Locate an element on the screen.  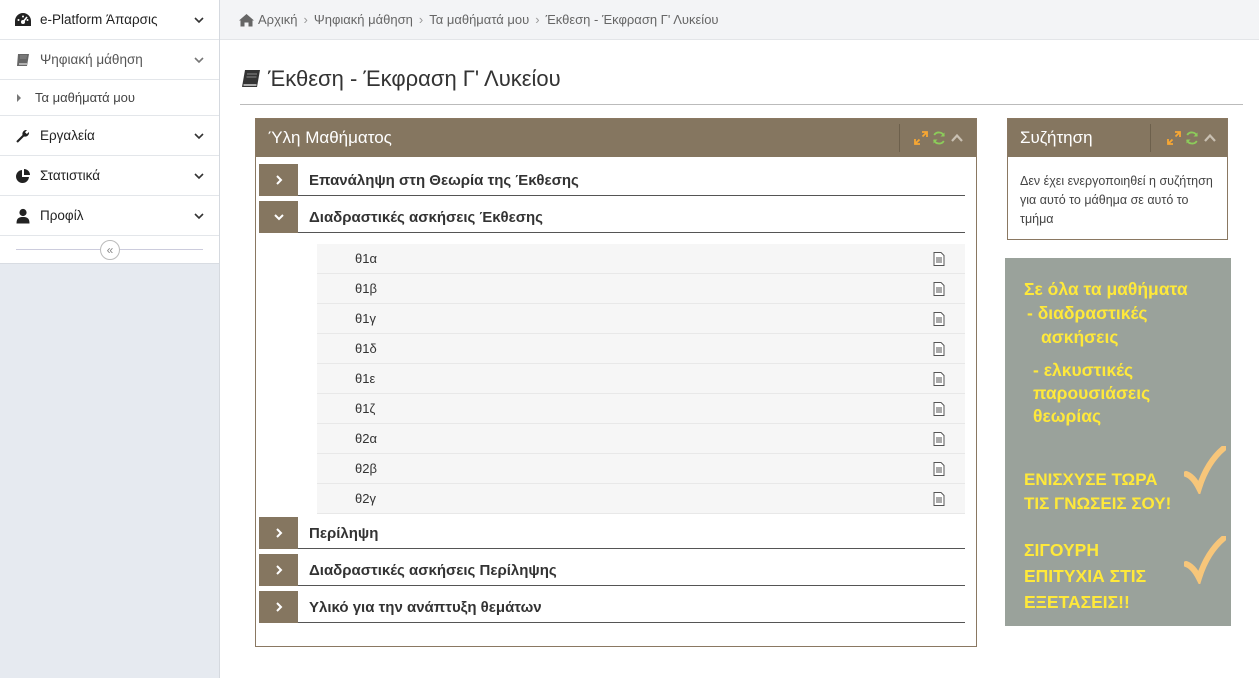
course-material-title: Ύλη Μαθήματος is located at coordinates (330, 137).